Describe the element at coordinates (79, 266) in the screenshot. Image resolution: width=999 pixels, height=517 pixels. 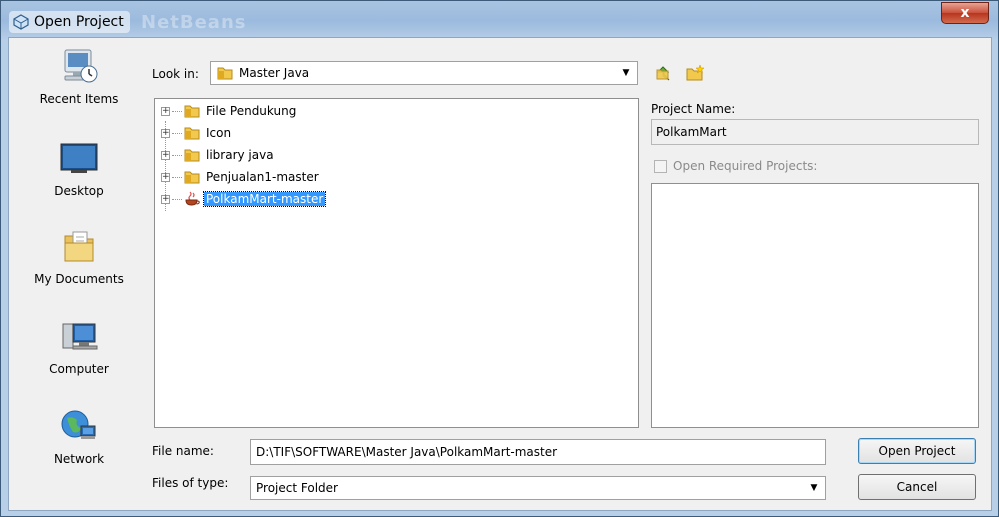
I see `place-my-documents: My Documents` at that location.